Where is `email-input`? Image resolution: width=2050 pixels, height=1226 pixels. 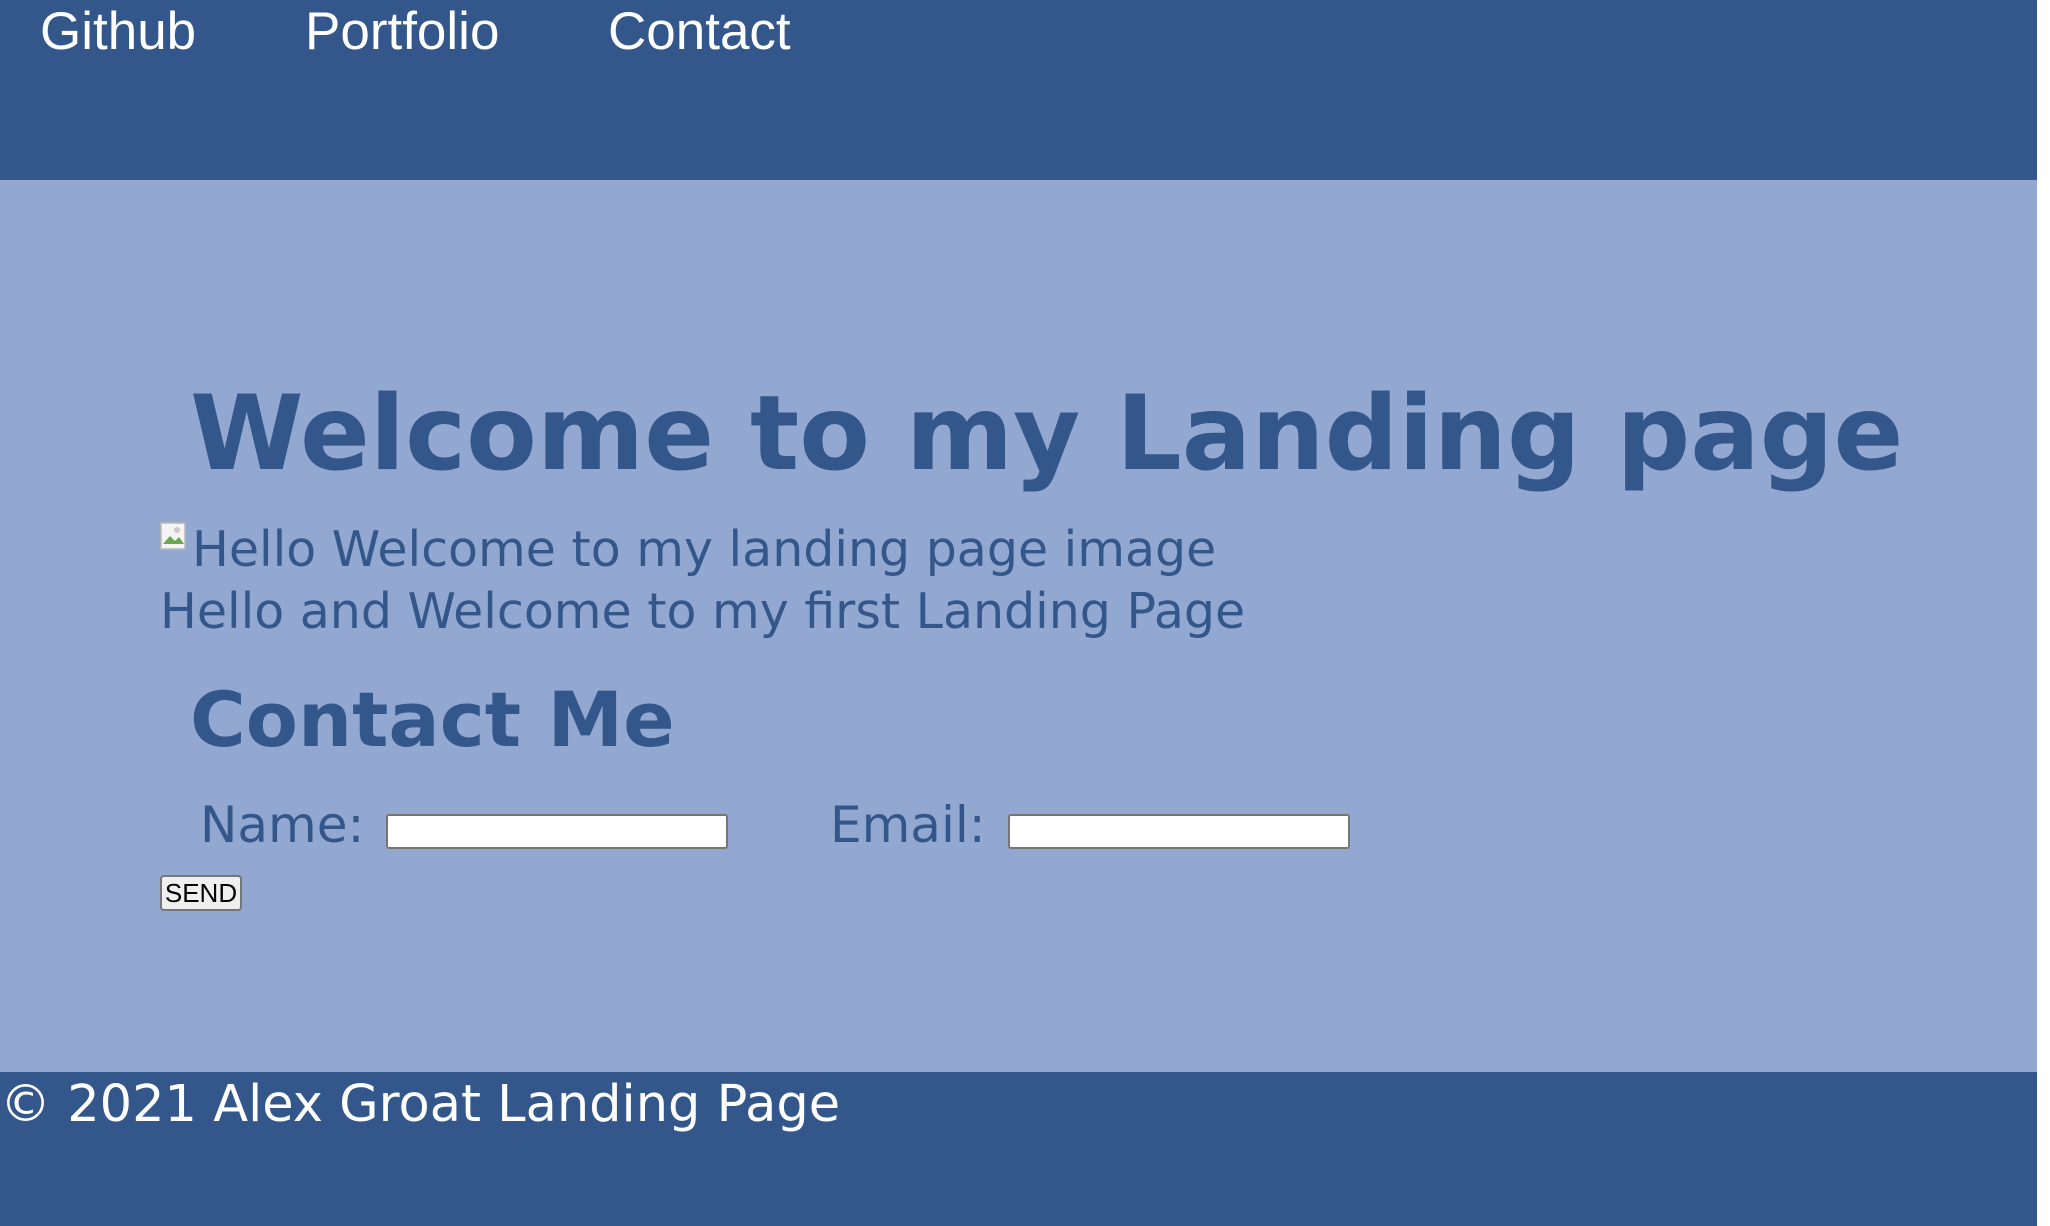
email-input is located at coordinates (1179, 831).